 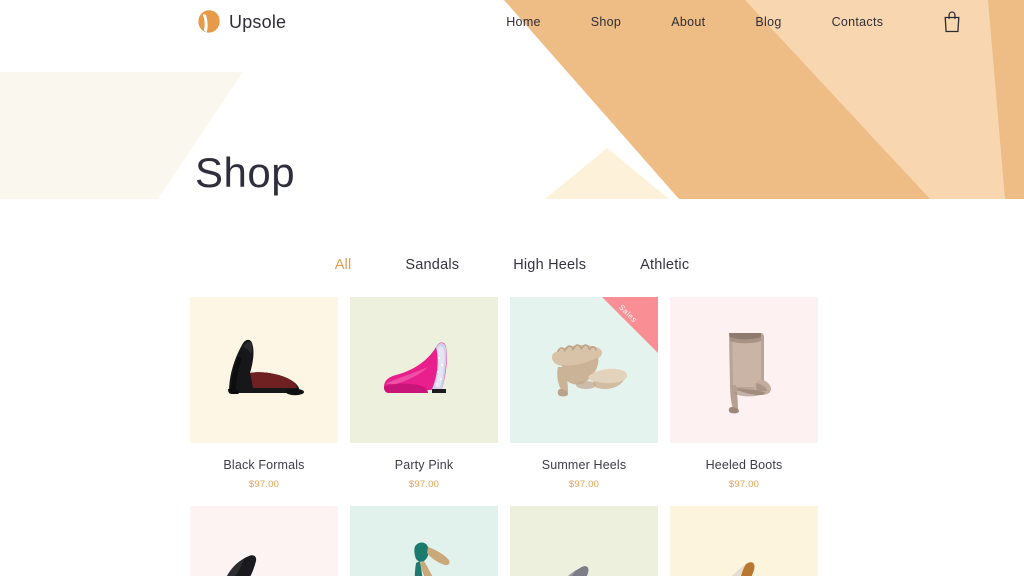 What do you see at coordinates (264, 465) in the screenshot?
I see `product-name: Black Formals` at bounding box center [264, 465].